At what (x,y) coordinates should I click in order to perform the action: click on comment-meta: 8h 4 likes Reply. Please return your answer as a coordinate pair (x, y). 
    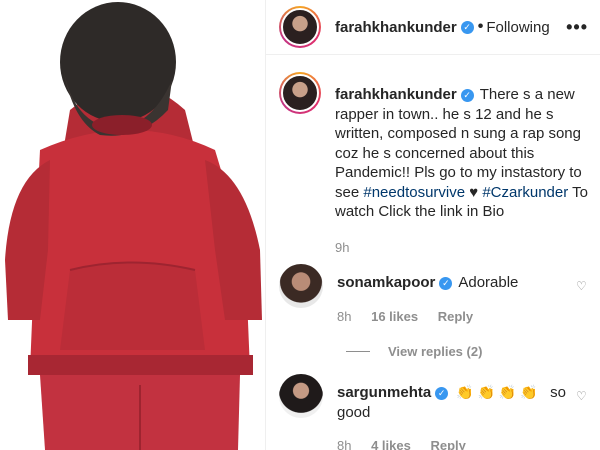
    Looking at the image, I should click on (456, 443).